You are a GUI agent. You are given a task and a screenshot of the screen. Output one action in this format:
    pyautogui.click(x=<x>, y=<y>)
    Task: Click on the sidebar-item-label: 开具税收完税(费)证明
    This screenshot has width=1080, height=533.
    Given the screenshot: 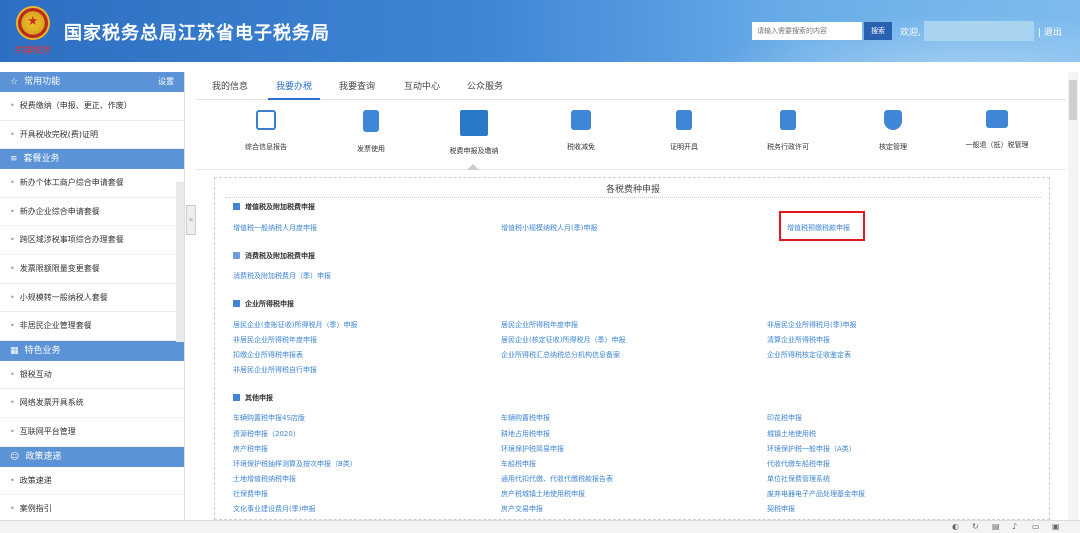 What is the action you would take?
    pyautogui.click(x=58, y=134)
    